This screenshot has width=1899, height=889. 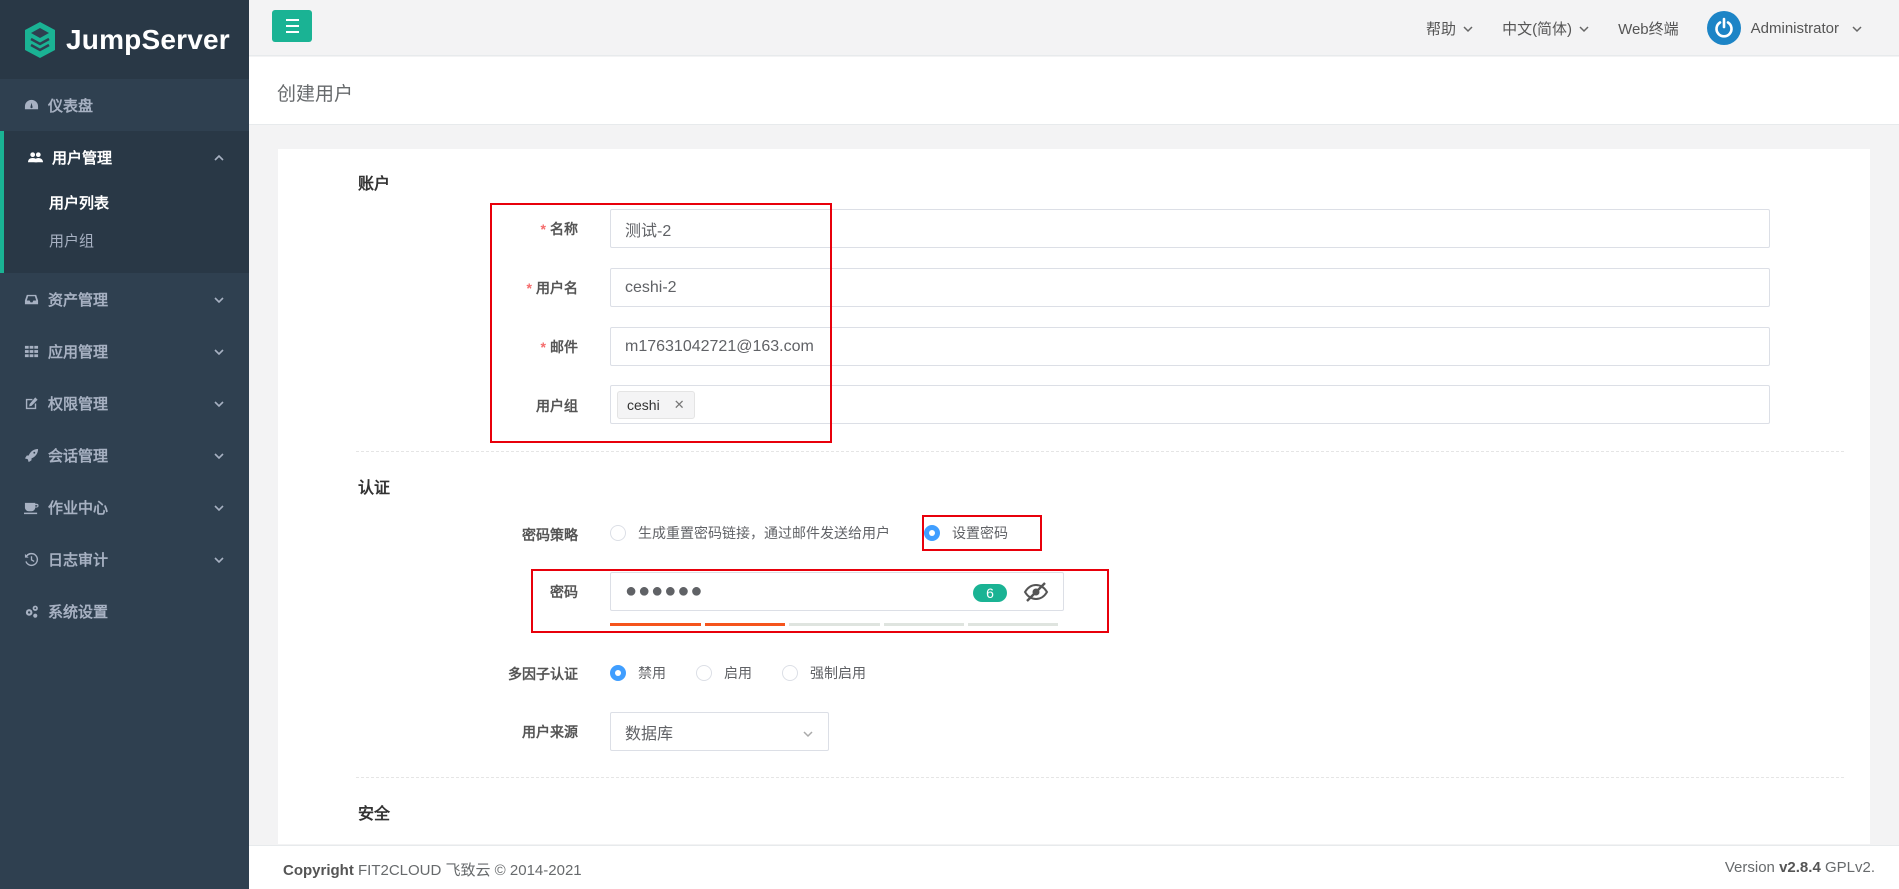 I want to click on avatar, so click(x=1723, y=28).